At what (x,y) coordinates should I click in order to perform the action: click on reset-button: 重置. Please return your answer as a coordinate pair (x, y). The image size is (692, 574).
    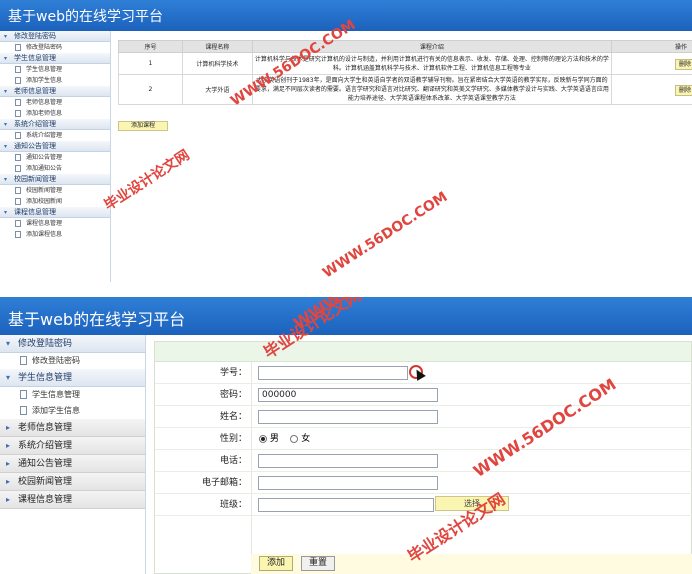
    Looking at the image, I should click on (318, 563).